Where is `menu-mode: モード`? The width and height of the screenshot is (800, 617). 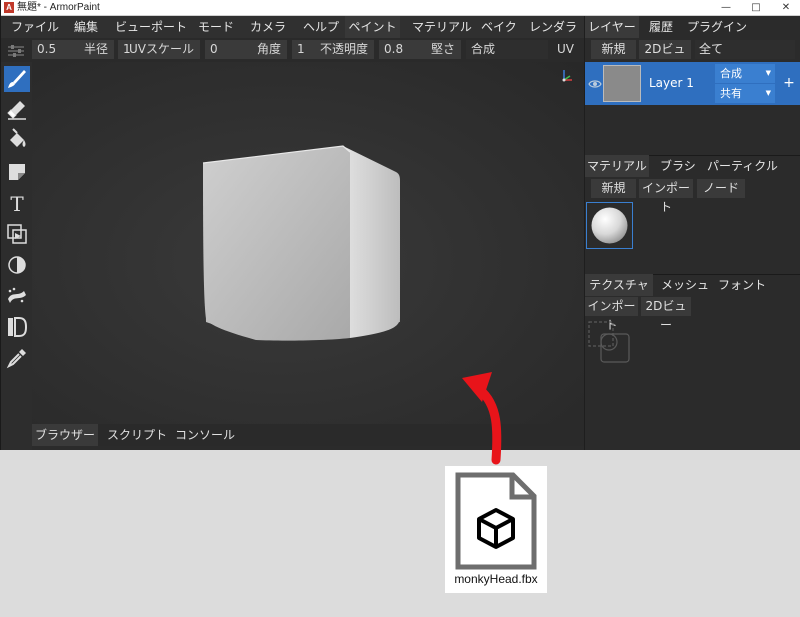 menu-mode: モード is located at coordinates (216, 27).